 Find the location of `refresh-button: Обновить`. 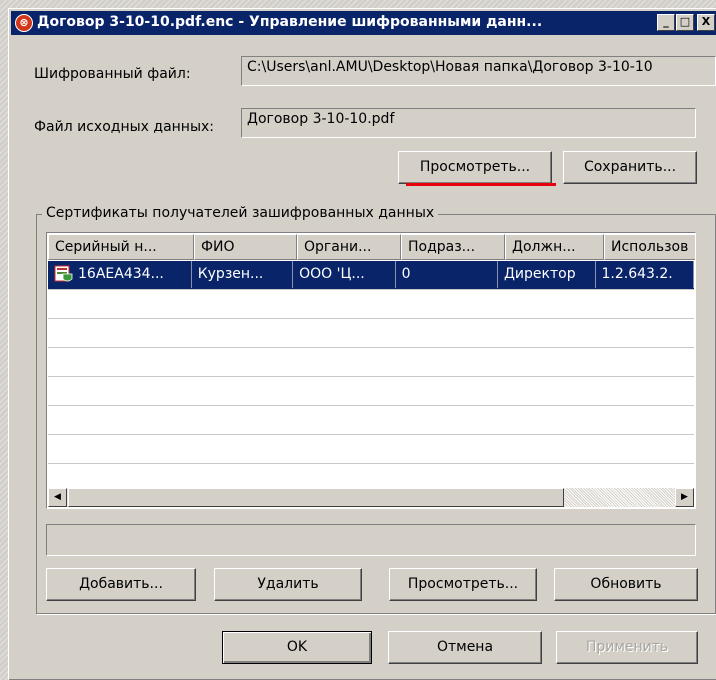

refresh-button: Обновить is located at coordinates (626, 584).